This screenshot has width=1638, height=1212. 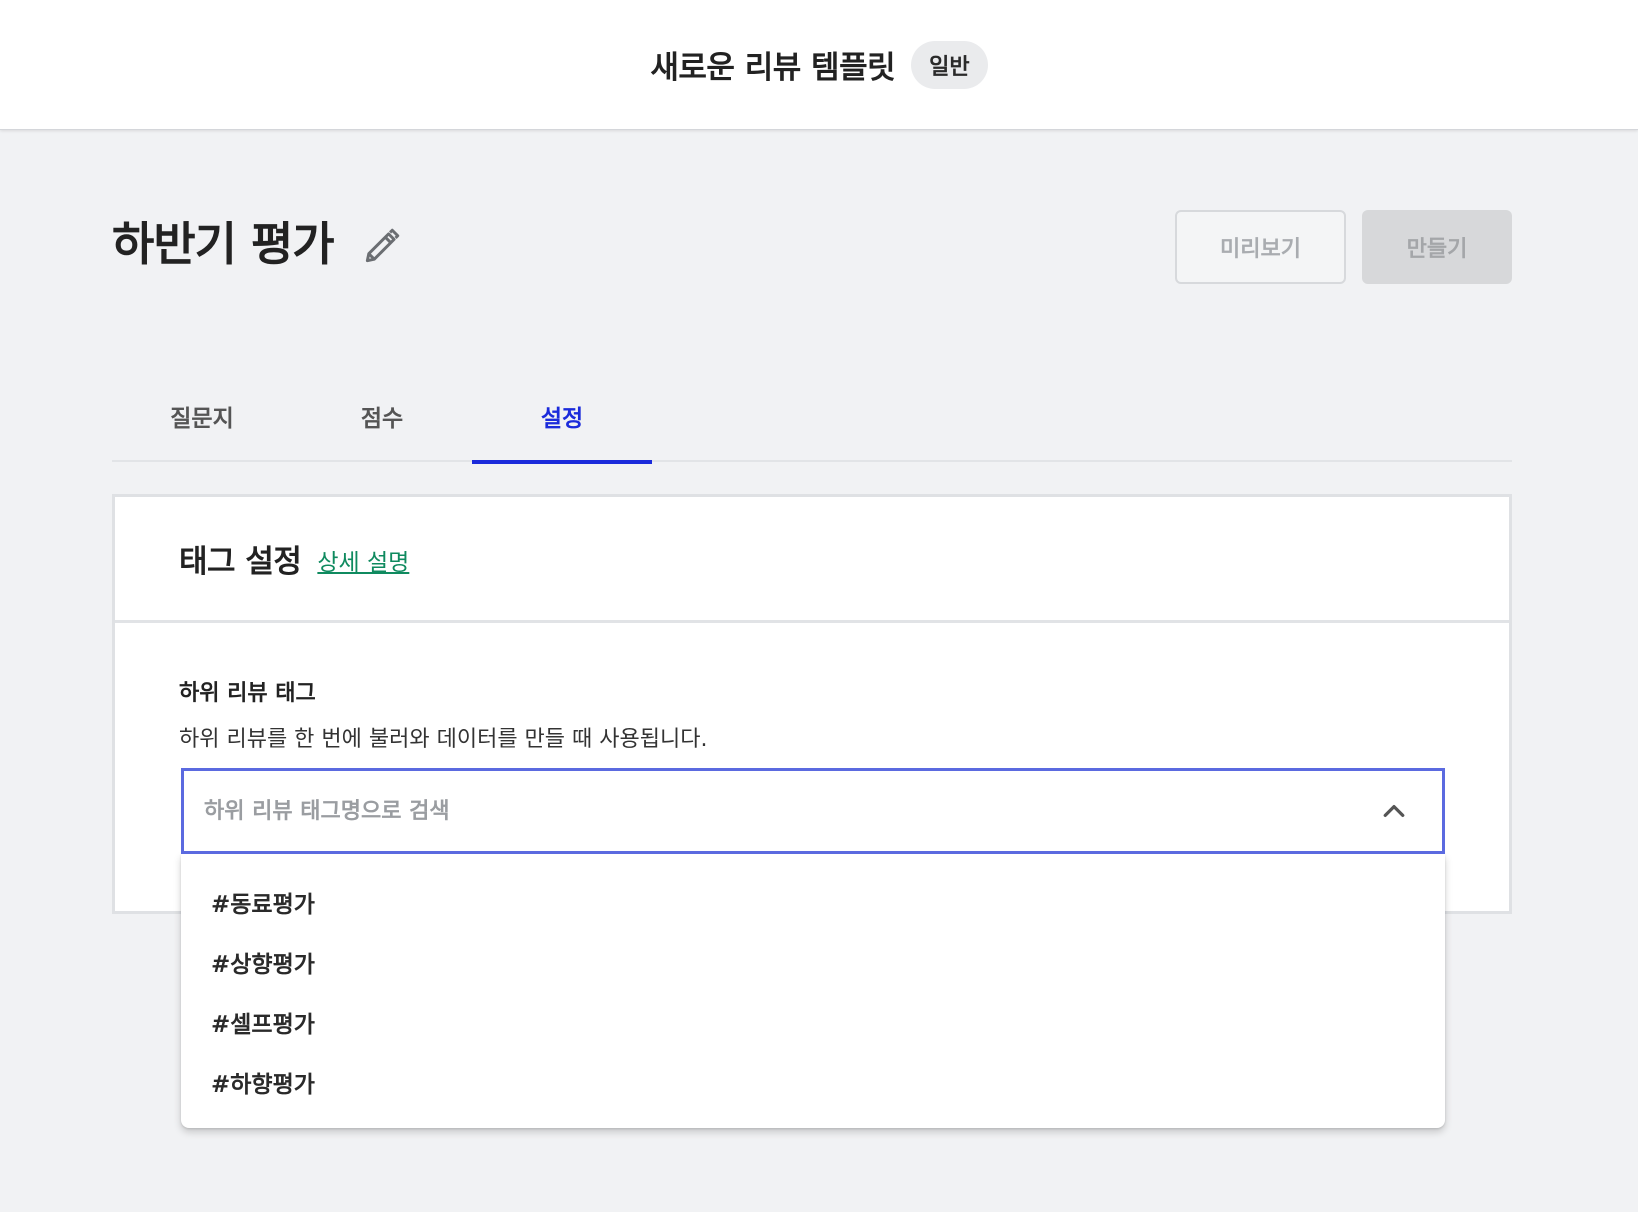 I want to click on option-downward-review: #하향평가, so click(x=813, y=1082).